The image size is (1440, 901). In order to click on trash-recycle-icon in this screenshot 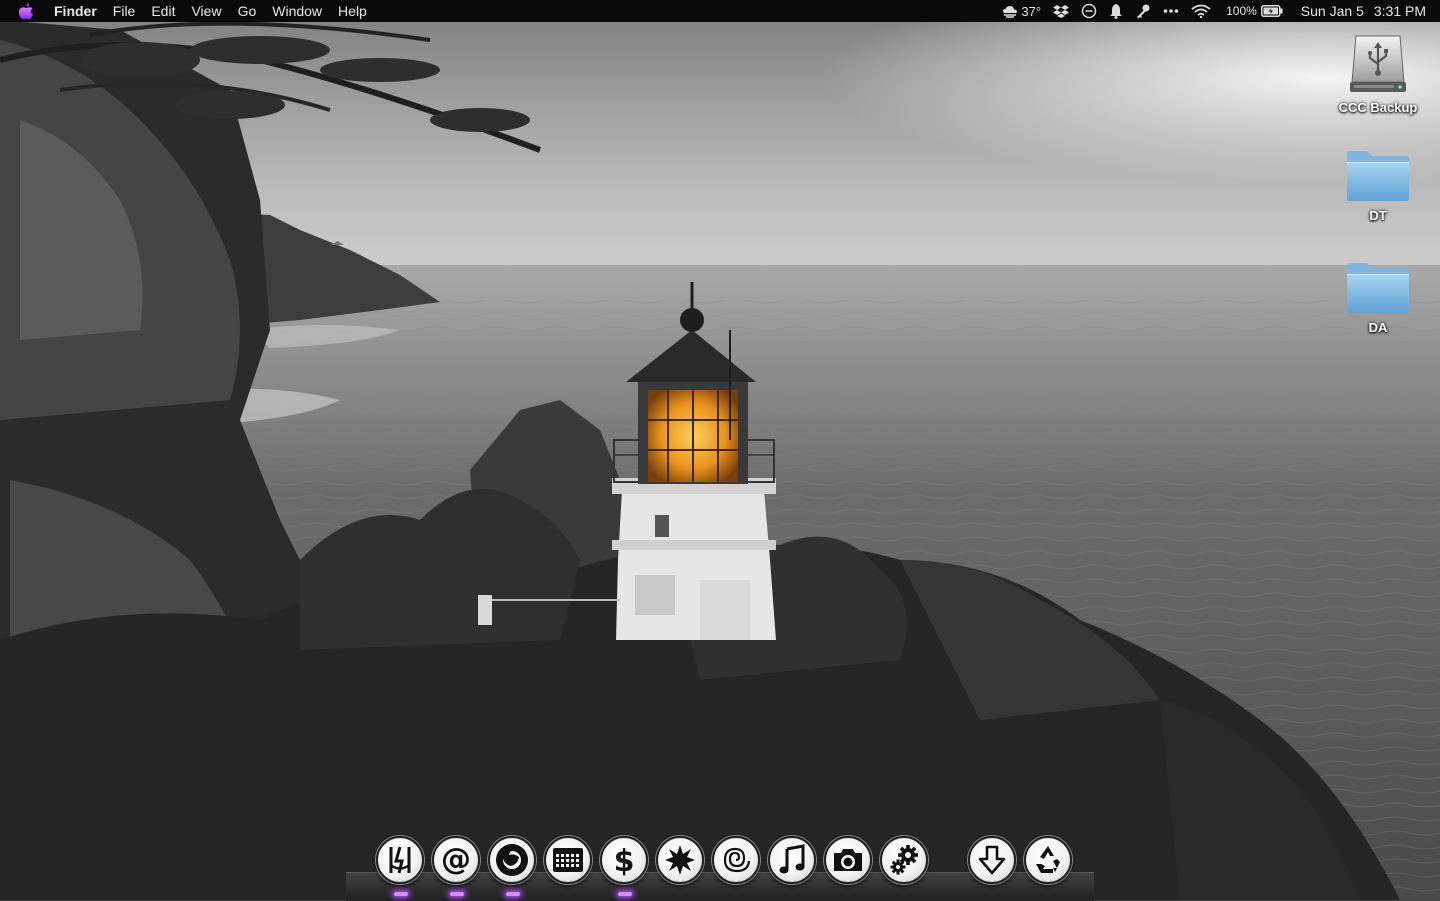, I will do `click(1048, 859)`.